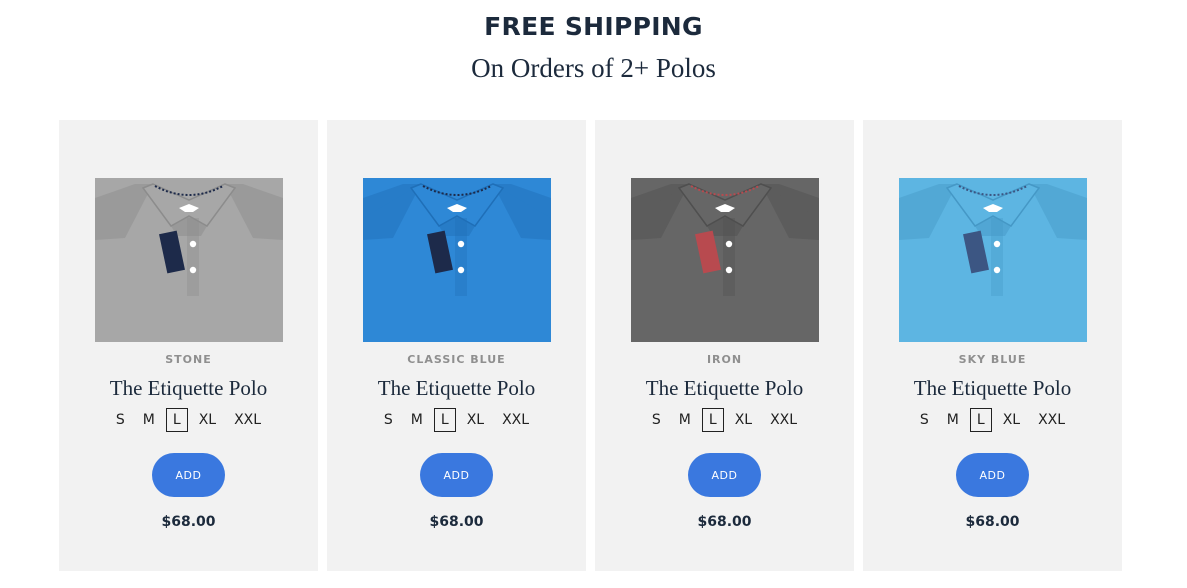 This screenshot has height=588, width=1187. I want to click on product-color-name: SKY BLUE, so click(992, 359).